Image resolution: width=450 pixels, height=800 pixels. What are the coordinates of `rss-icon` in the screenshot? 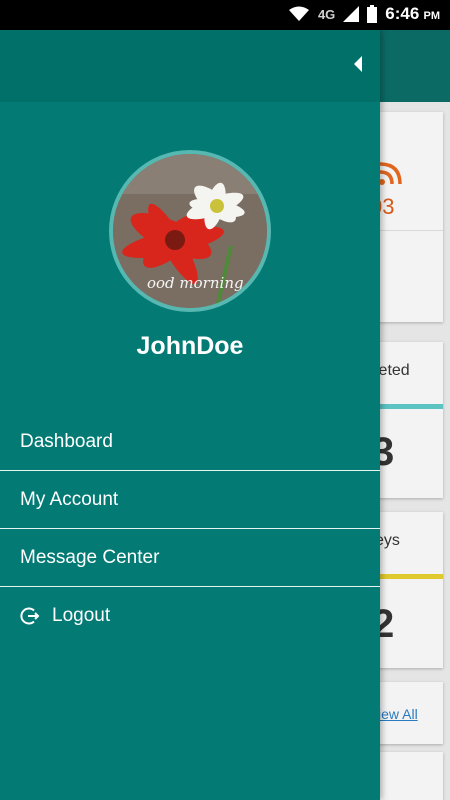 It's located at (391, 176).